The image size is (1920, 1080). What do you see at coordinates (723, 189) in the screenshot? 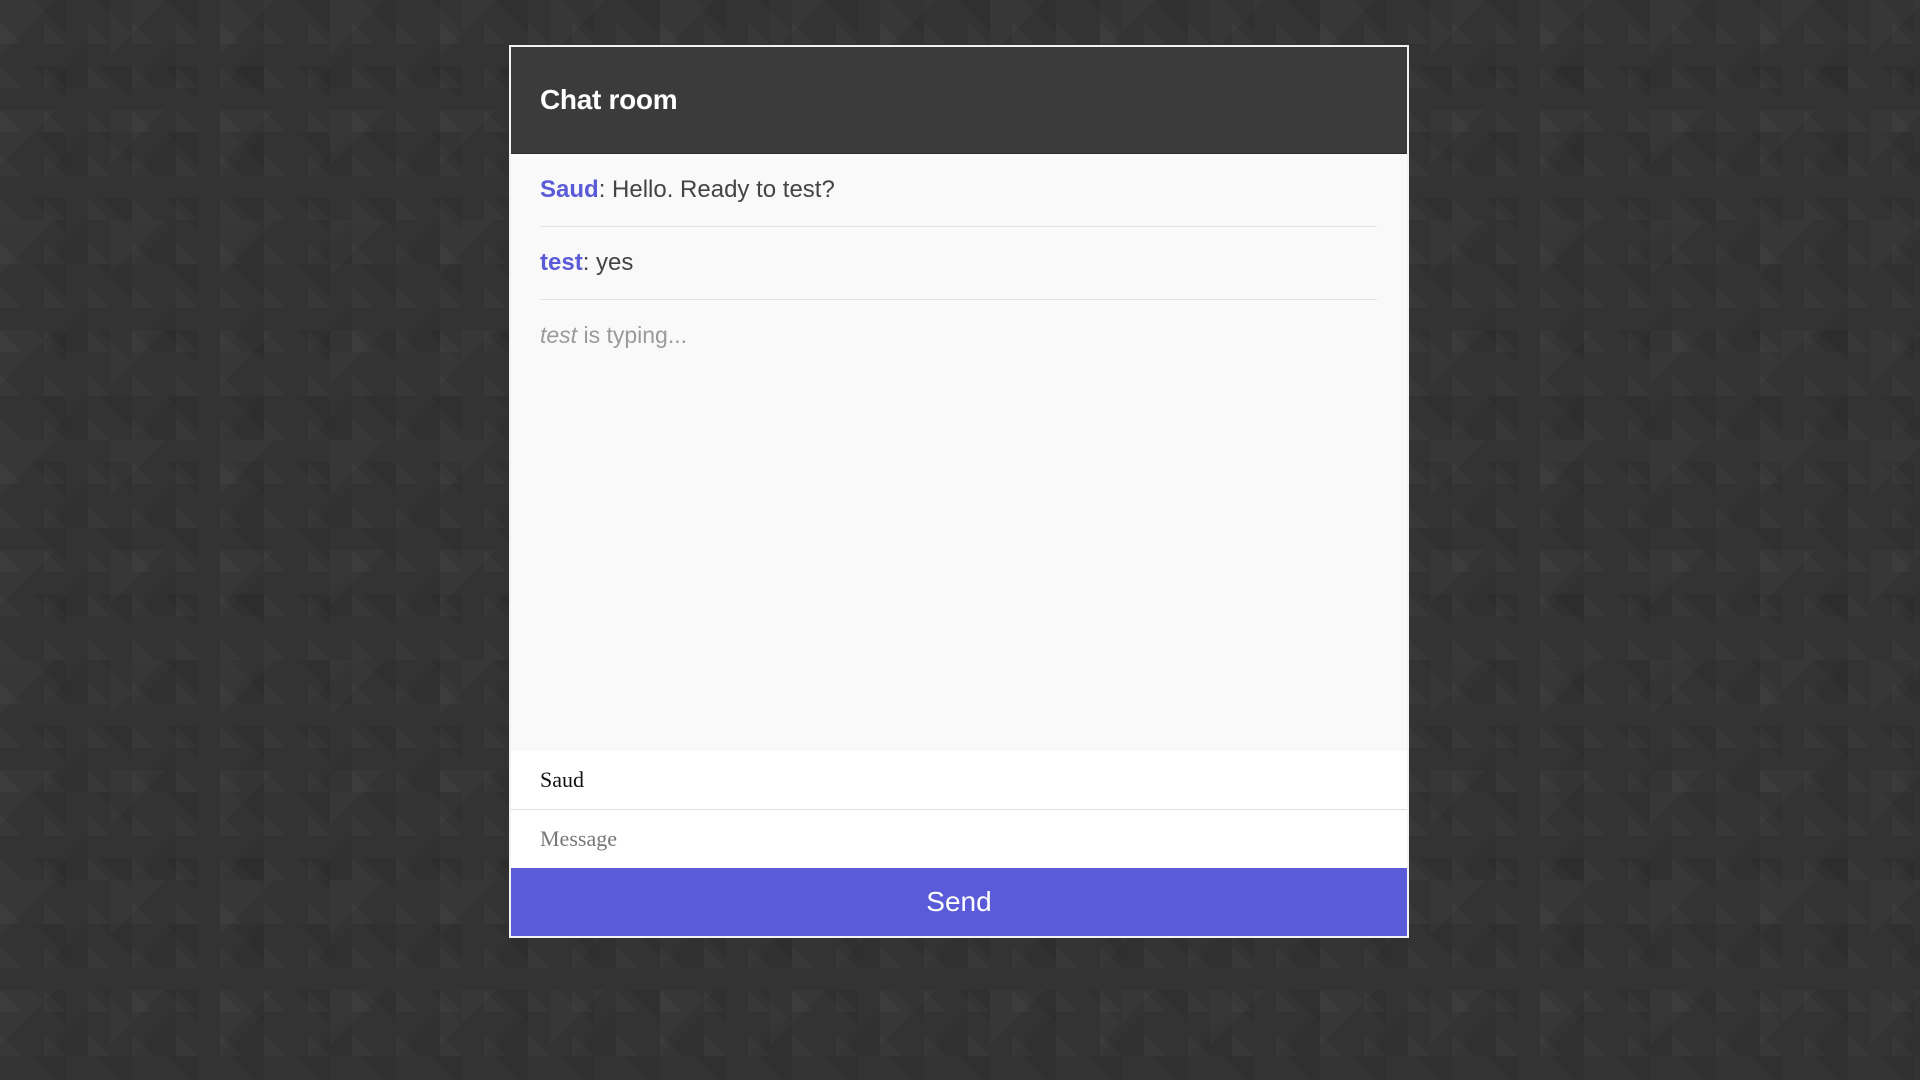
I see `message-text: Hello. Ready to test?` at bounding box center [723, 189].